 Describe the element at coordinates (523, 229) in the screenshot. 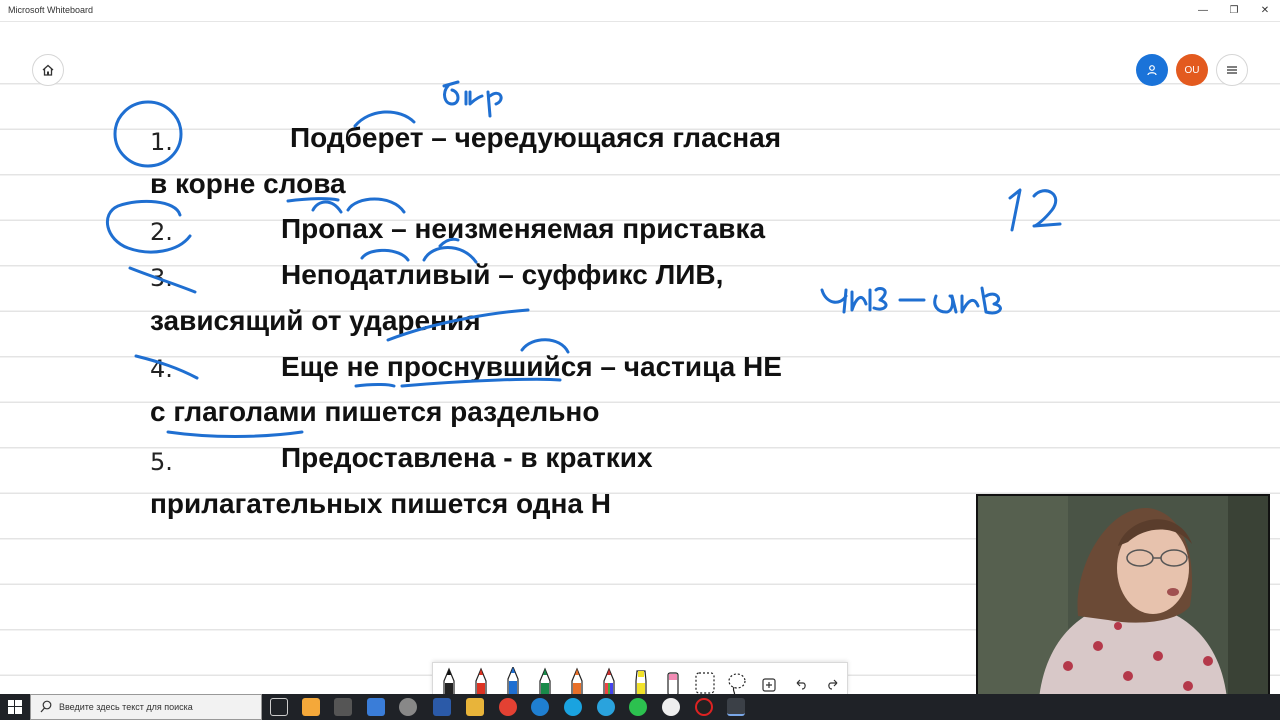

I see `text-line-3: Пропах – неизменяемая приставка` at that location.